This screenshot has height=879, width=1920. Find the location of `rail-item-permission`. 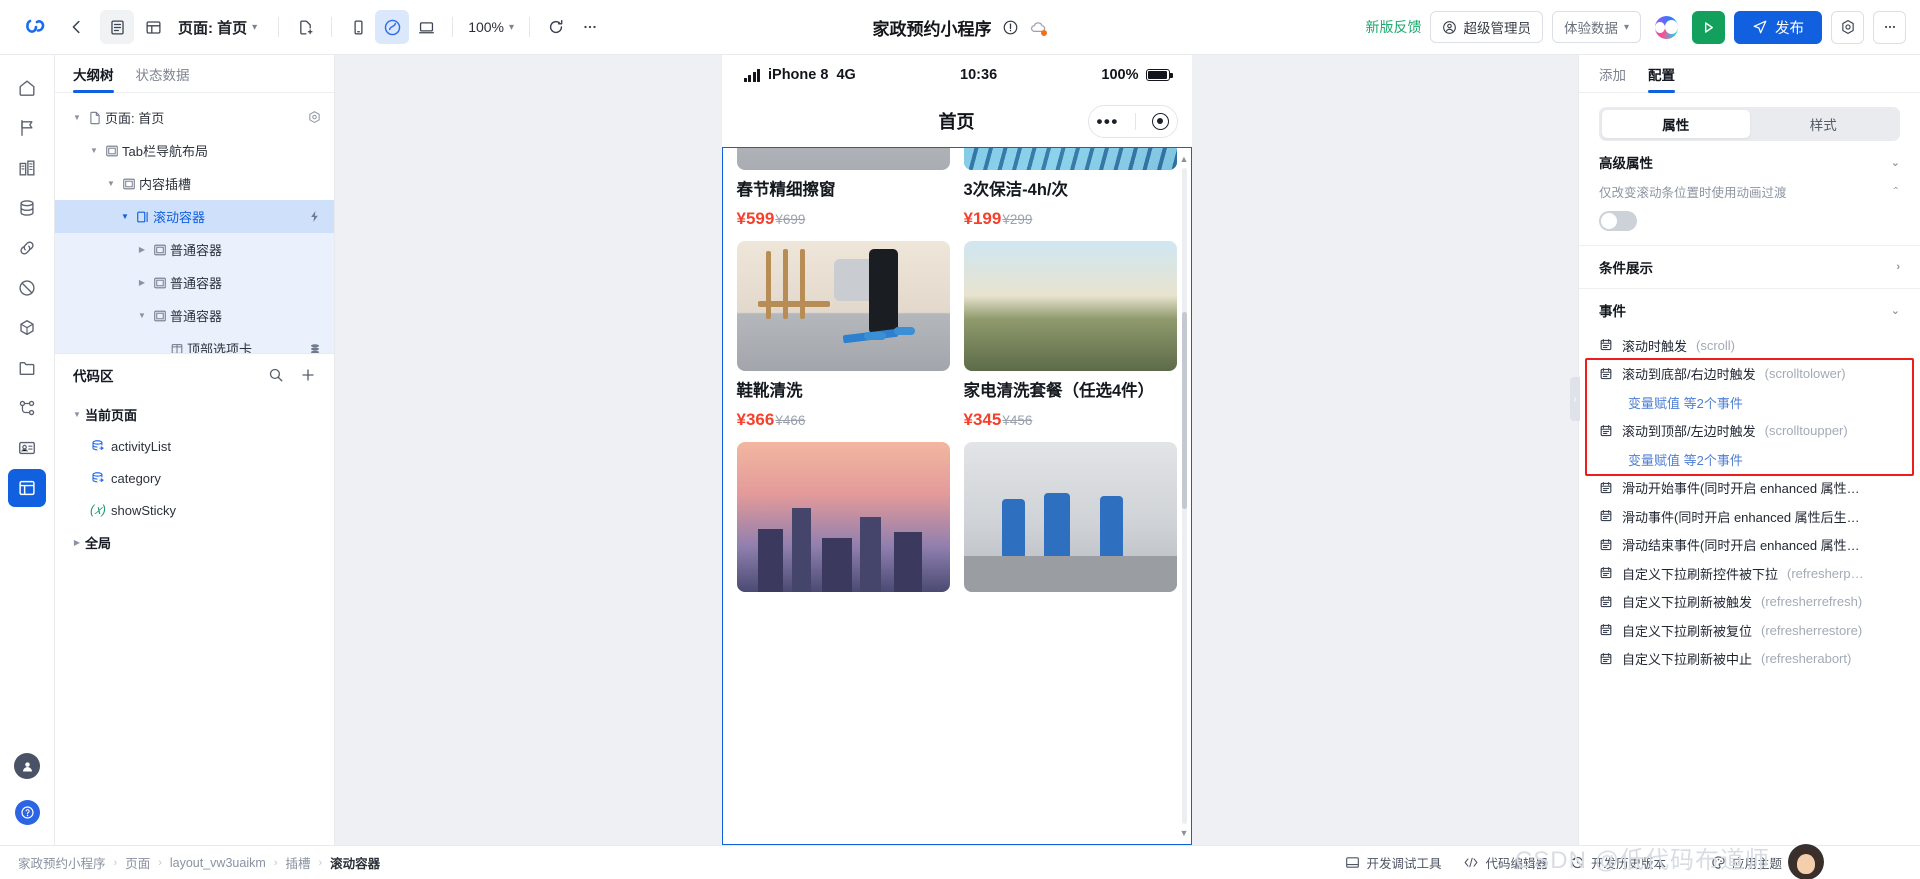

rail-item-permission is located at coordinates (27, 288).